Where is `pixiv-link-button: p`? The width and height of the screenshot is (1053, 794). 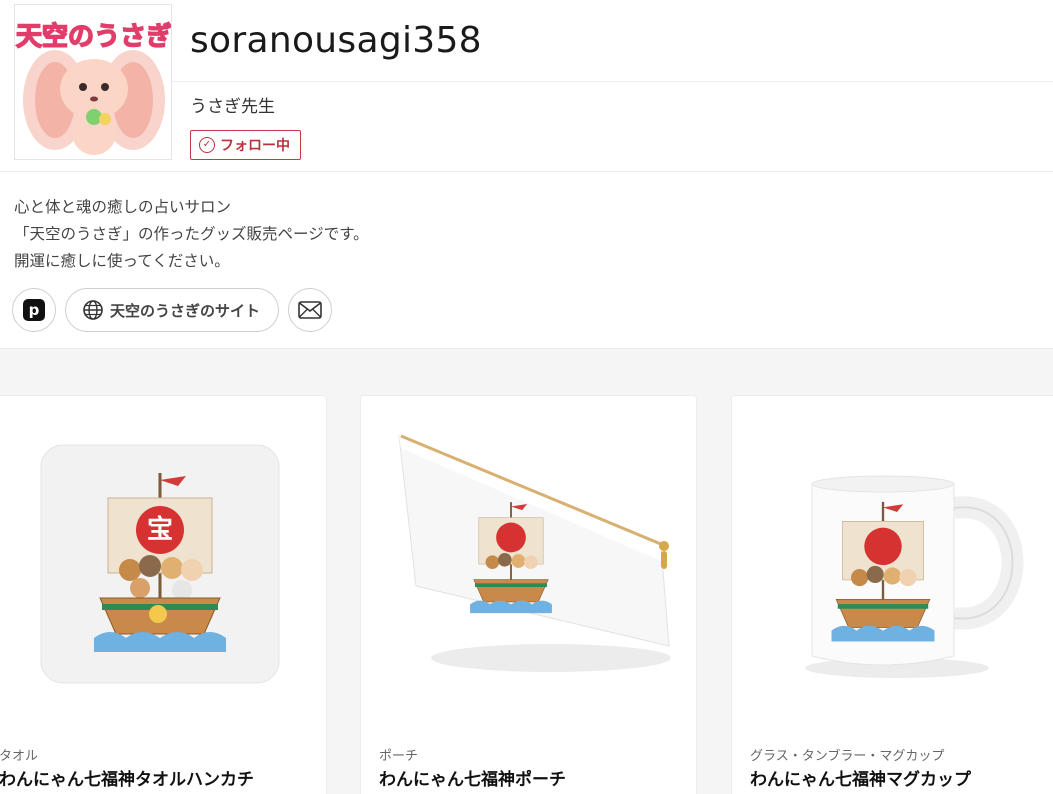
pixiv-link-button: p is located at coordinates (34, 310).